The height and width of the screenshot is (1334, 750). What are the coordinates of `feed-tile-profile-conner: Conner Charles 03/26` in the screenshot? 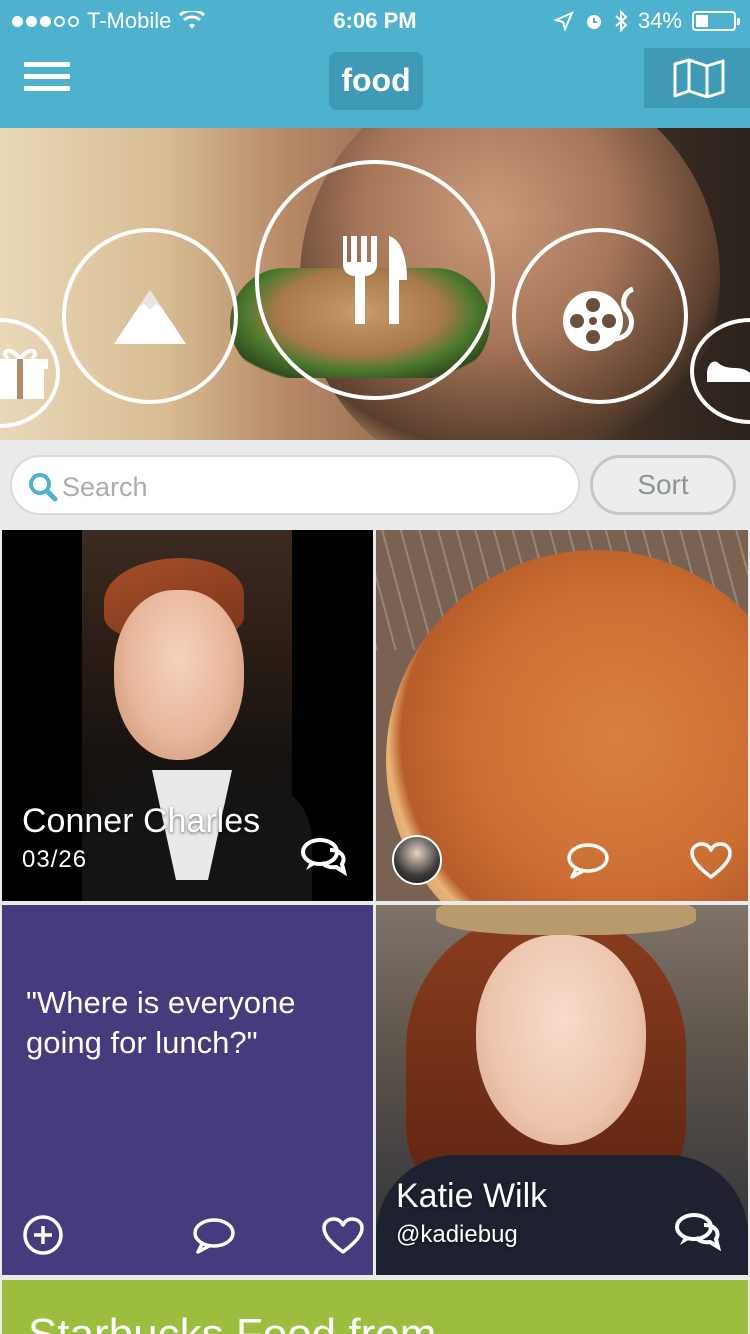 It's located at (187, 715).